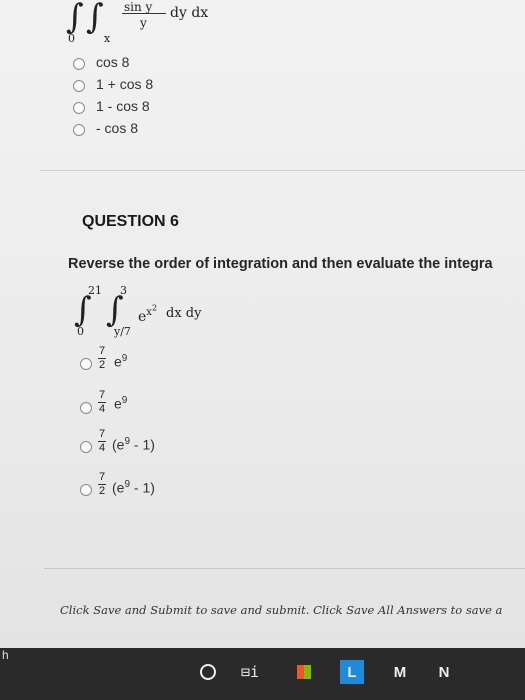 The image size is (525, 700). What do you see at coordinates (189, 13) in the screenshot?
I see `differentials: dy dx` at bounding box center [189, 13].